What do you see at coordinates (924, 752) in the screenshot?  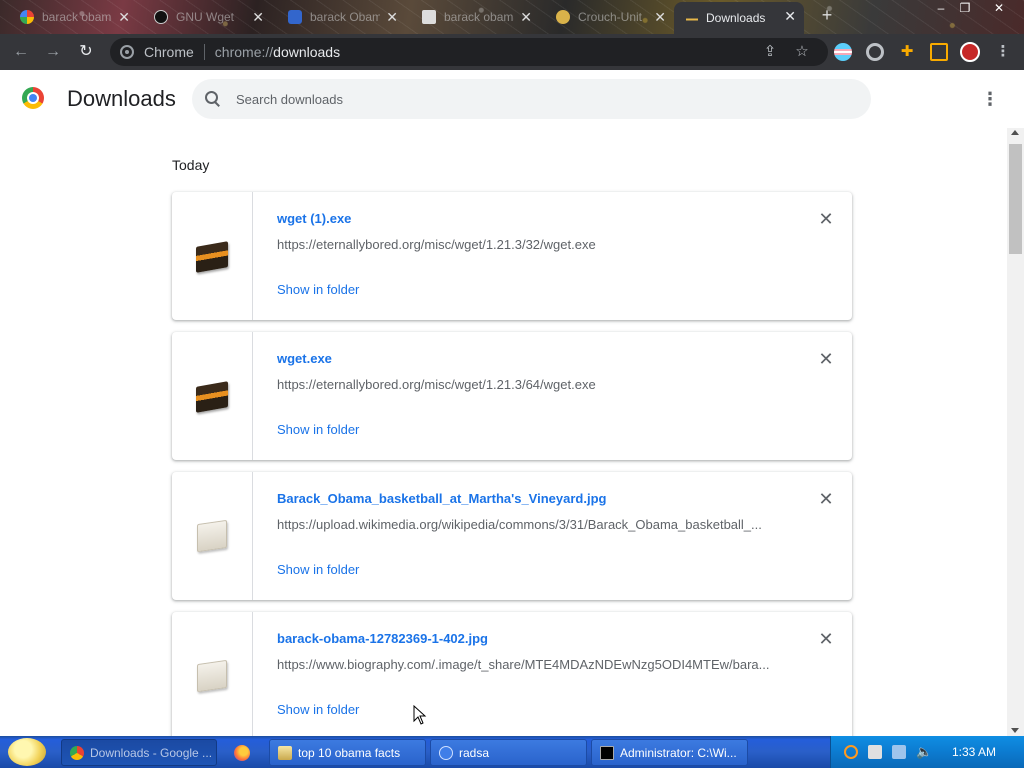 I see `volume-icon: 🔈` at bounding box center [924, 752].